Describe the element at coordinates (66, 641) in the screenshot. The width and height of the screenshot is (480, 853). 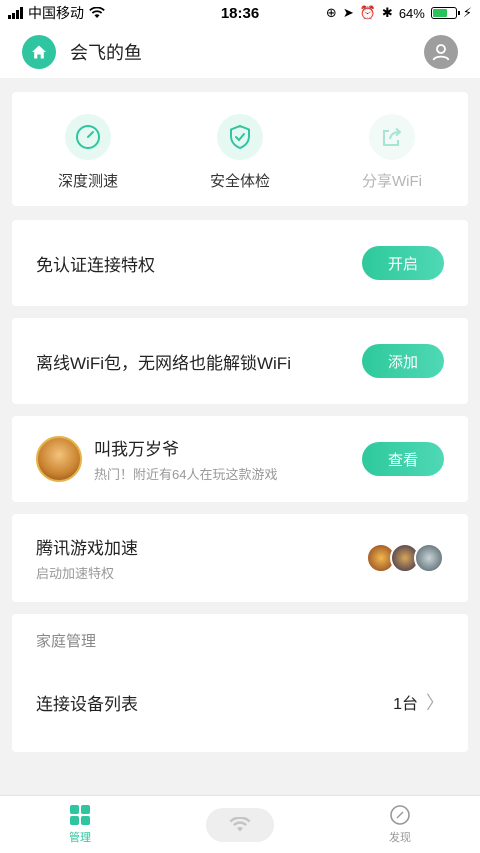
I see `family-title: 家庭管理` at that location.